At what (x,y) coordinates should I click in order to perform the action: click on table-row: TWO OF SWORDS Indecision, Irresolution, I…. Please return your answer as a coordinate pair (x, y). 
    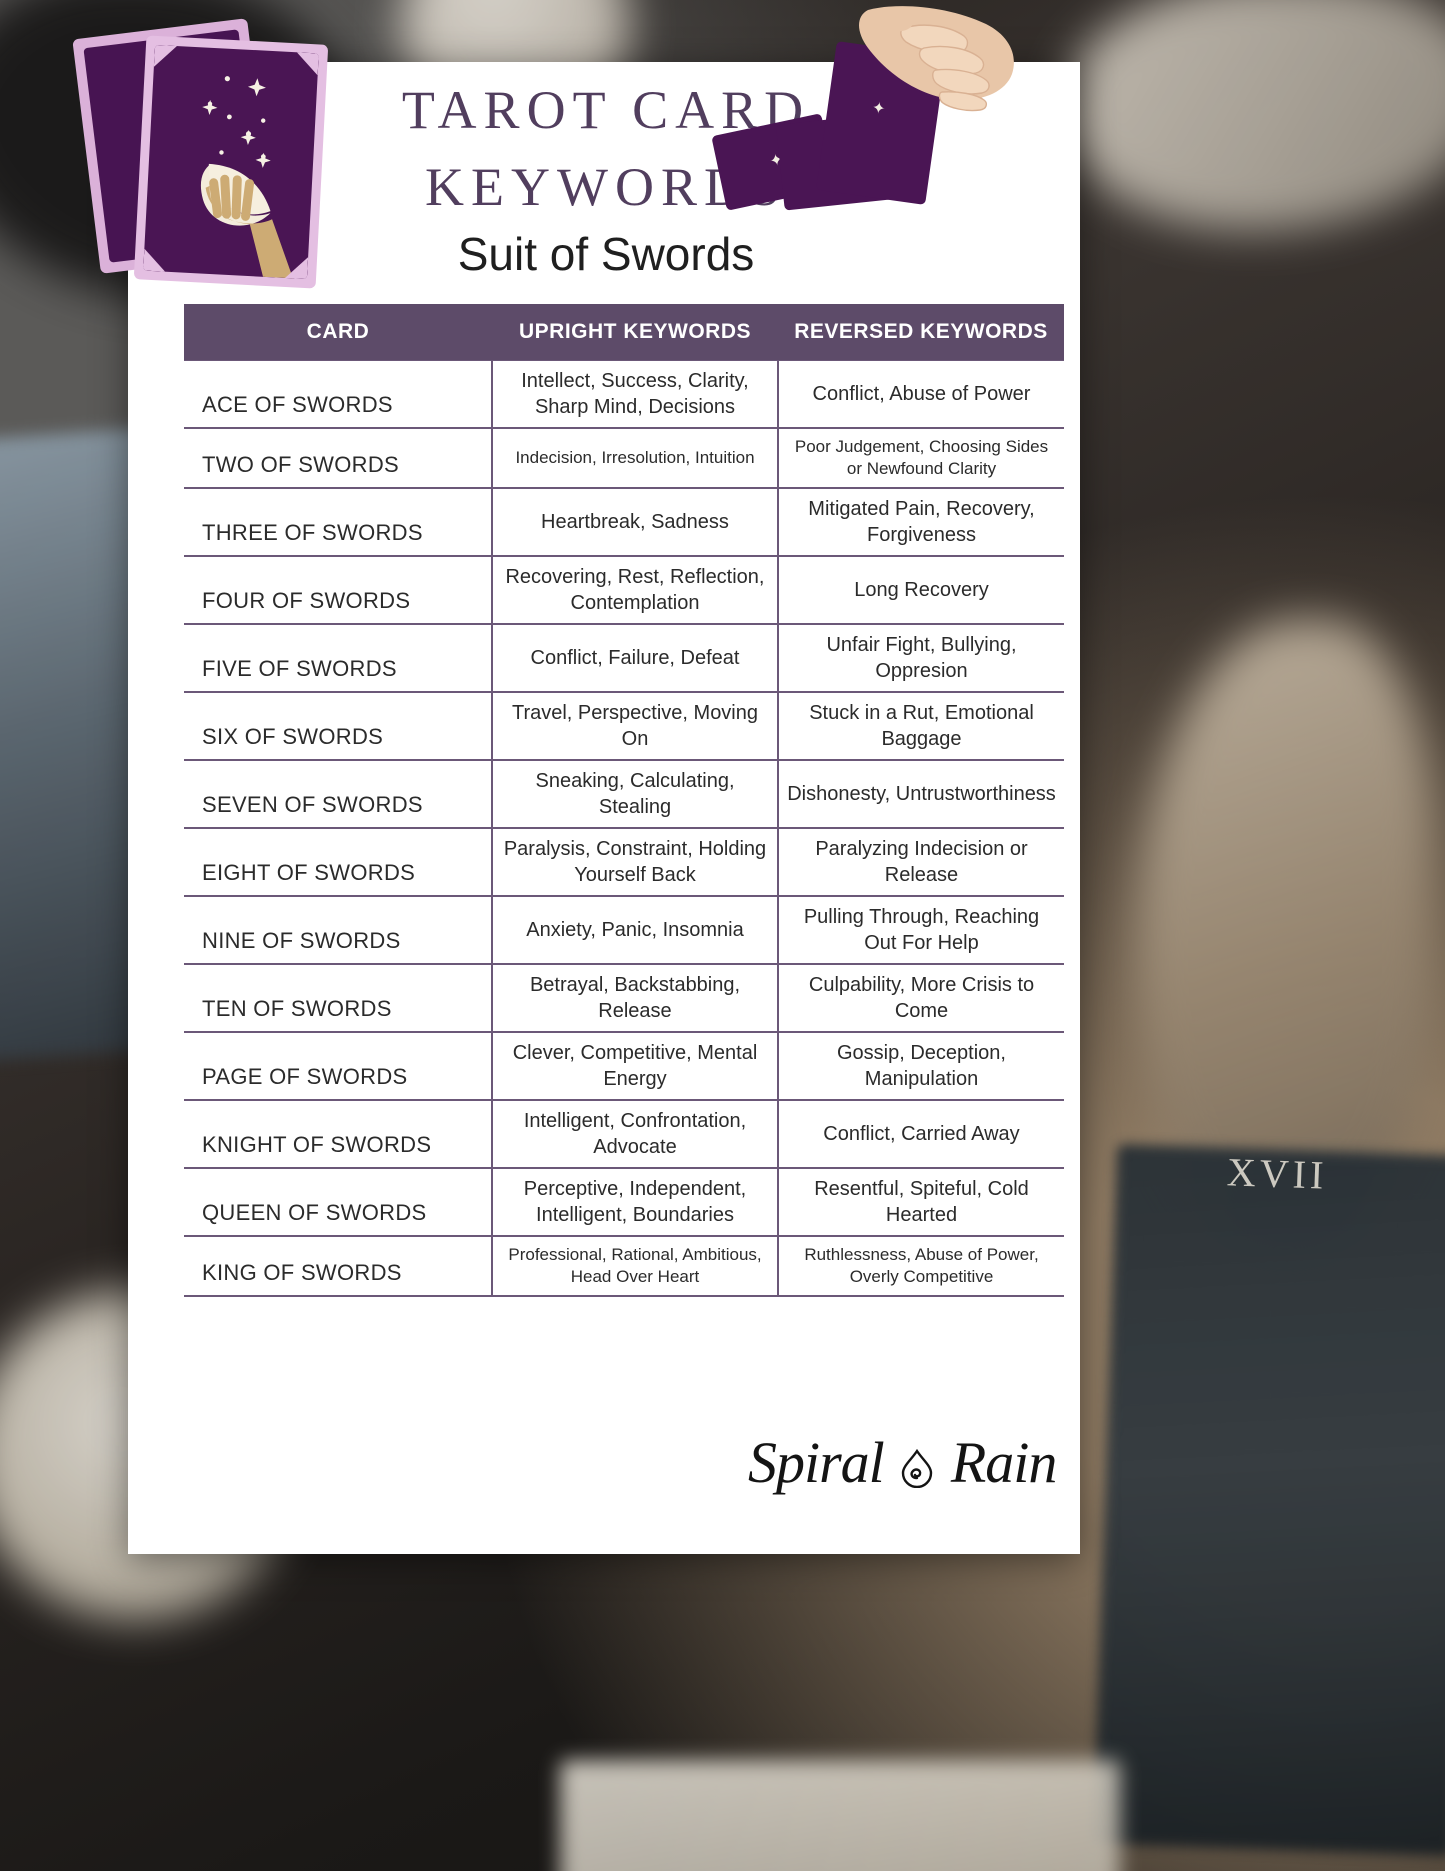
    Looking at the image, I should click on (624, 458).